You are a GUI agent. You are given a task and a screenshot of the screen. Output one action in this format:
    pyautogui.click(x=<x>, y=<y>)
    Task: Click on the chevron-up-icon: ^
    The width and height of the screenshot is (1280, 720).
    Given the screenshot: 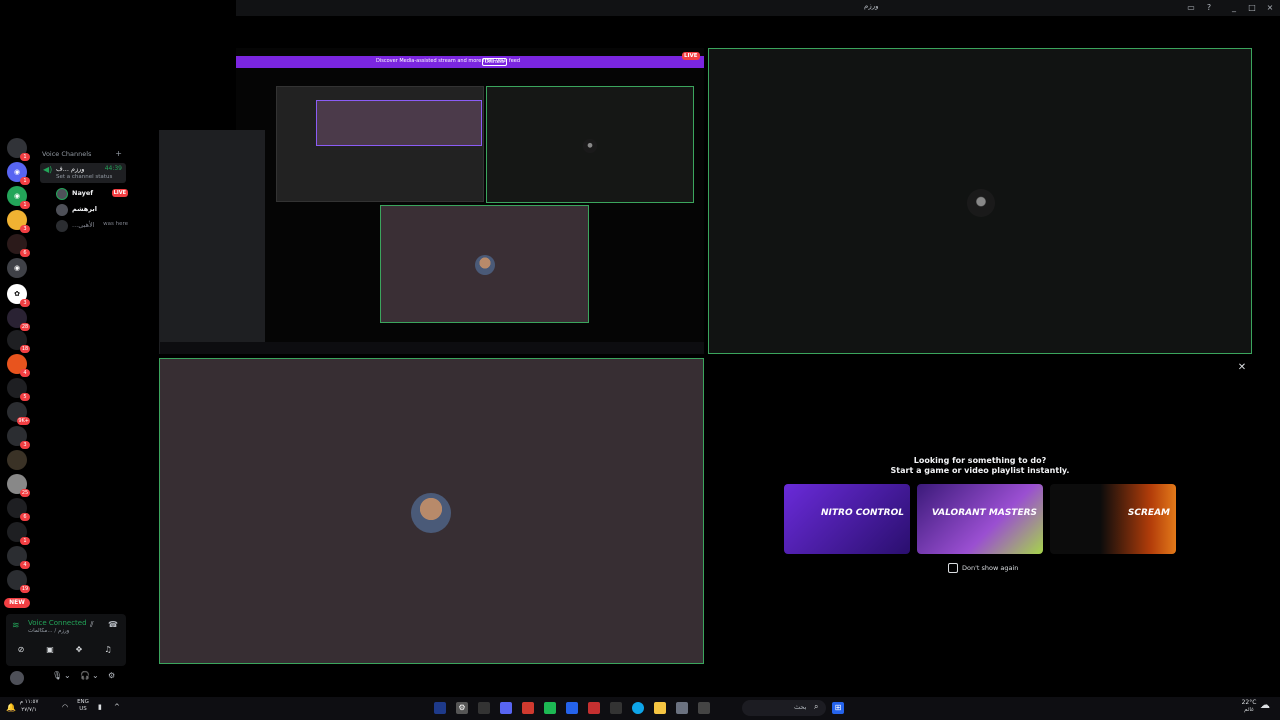 What is the action you would take?
    pyautogui.click(x=117, y=707)
    